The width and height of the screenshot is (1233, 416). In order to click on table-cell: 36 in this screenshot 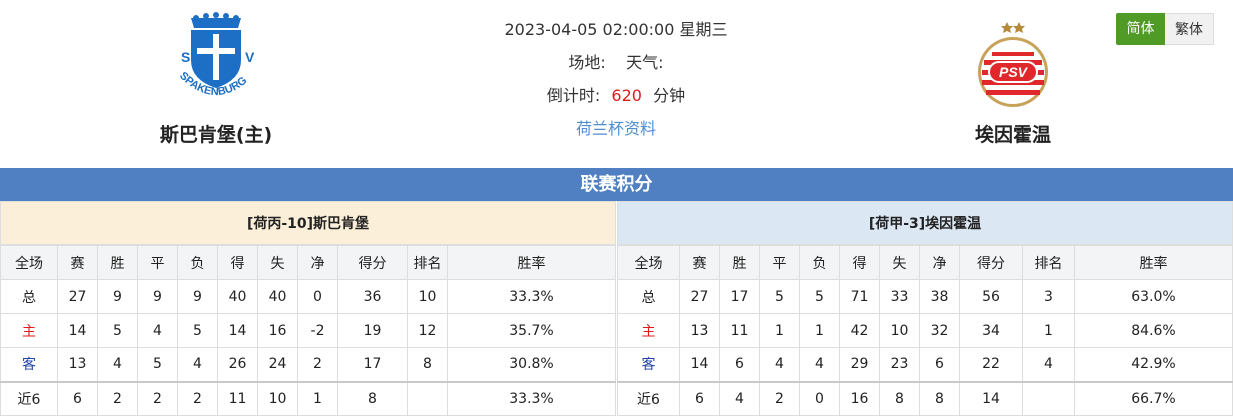, I will do `click(372, 296)`.